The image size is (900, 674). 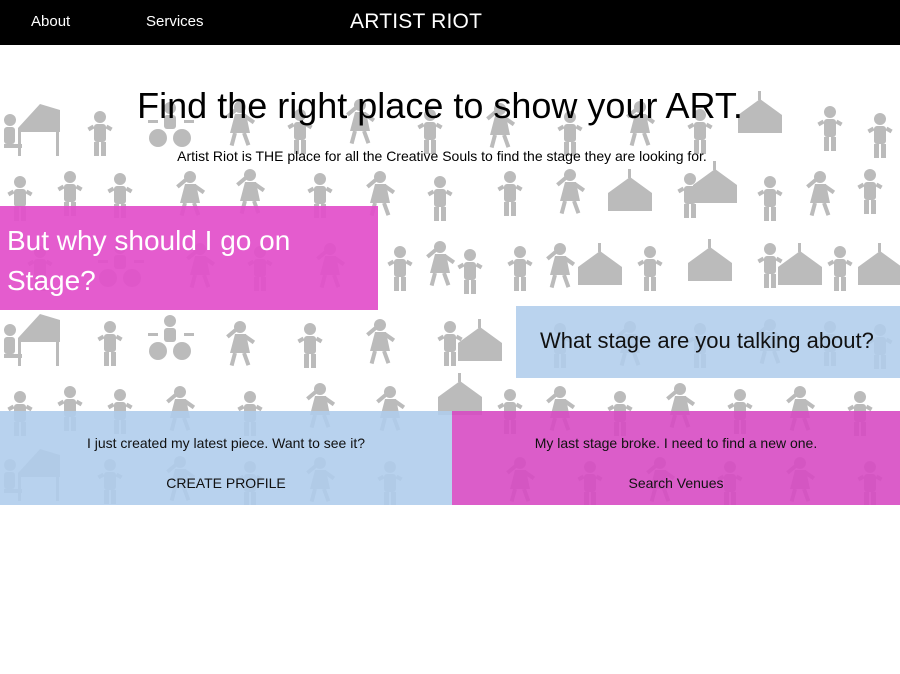 What do you see at coordinates (50, 21) in the screenshot?
I see `nav-about-link: About` at bounding box center [50, 21].